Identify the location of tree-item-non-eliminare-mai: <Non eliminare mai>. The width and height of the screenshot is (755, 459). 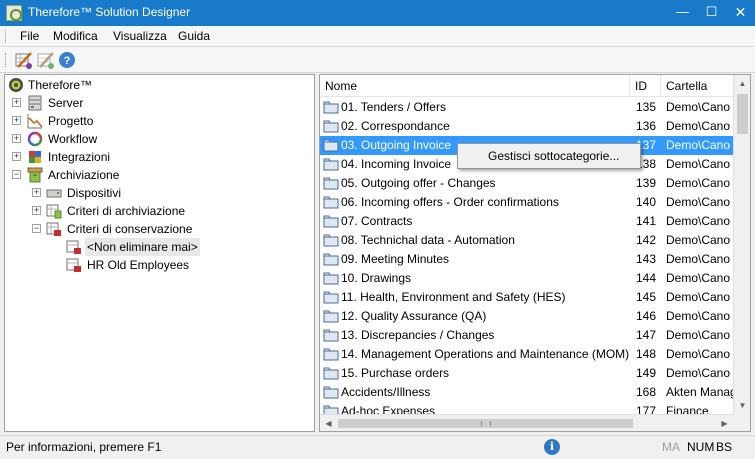
(155, 247).